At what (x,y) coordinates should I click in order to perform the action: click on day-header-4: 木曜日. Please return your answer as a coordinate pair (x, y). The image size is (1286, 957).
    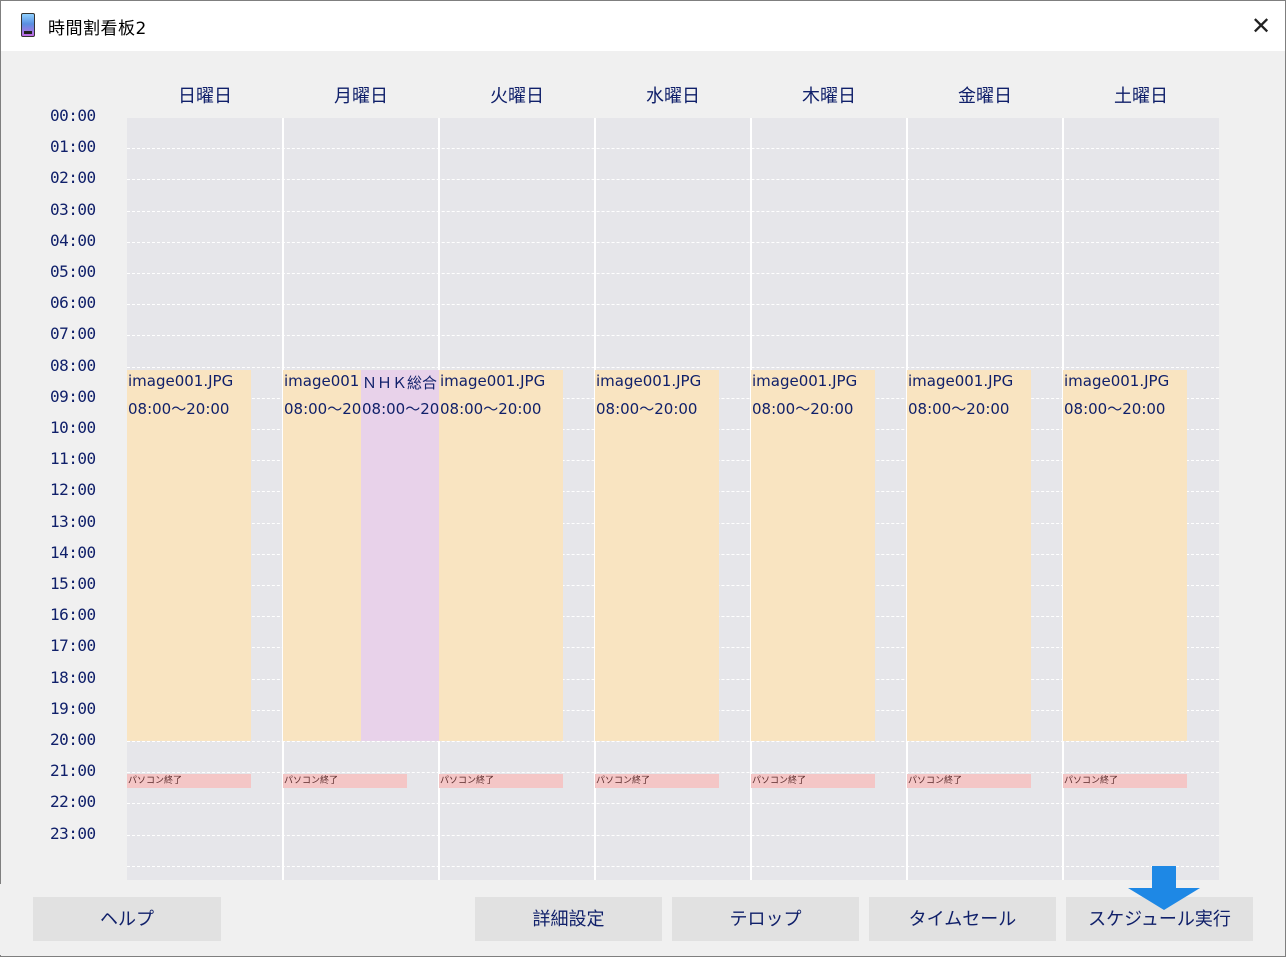
    Looking at the image, I should click on (829, 96).